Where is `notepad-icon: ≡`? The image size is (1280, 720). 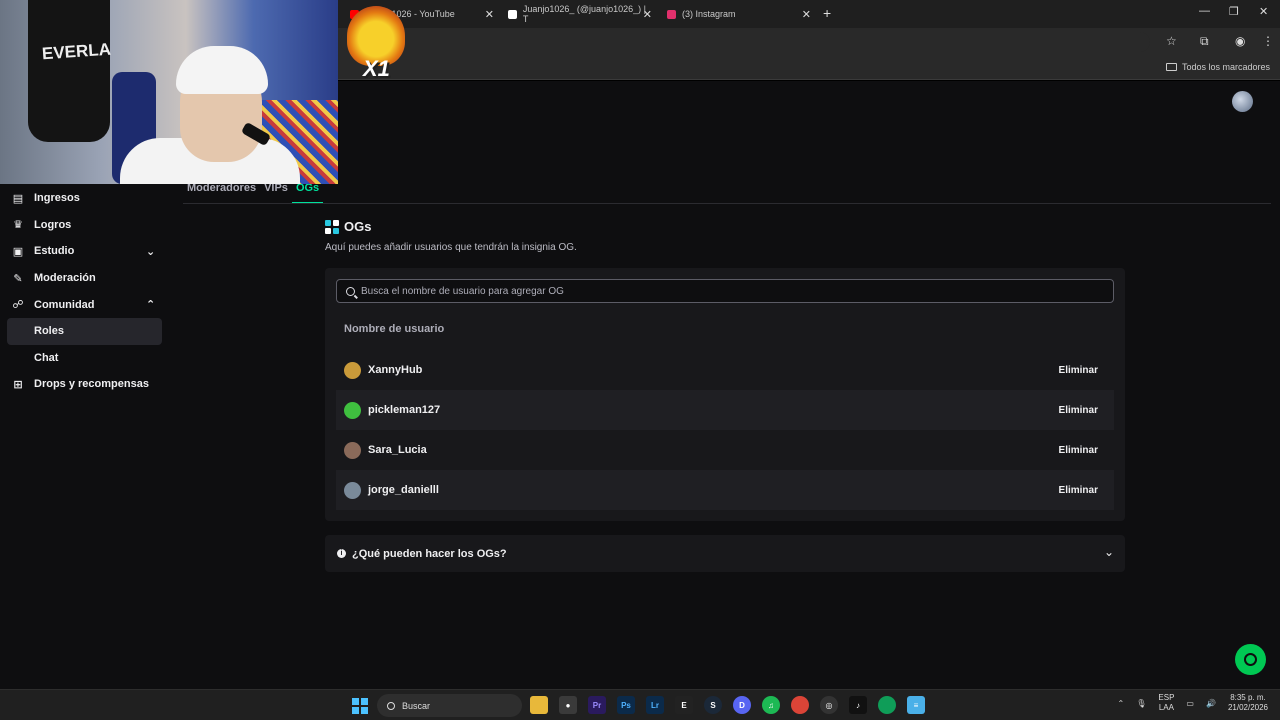 notepad-icon: ≡ is located at coordinates (916, 705).